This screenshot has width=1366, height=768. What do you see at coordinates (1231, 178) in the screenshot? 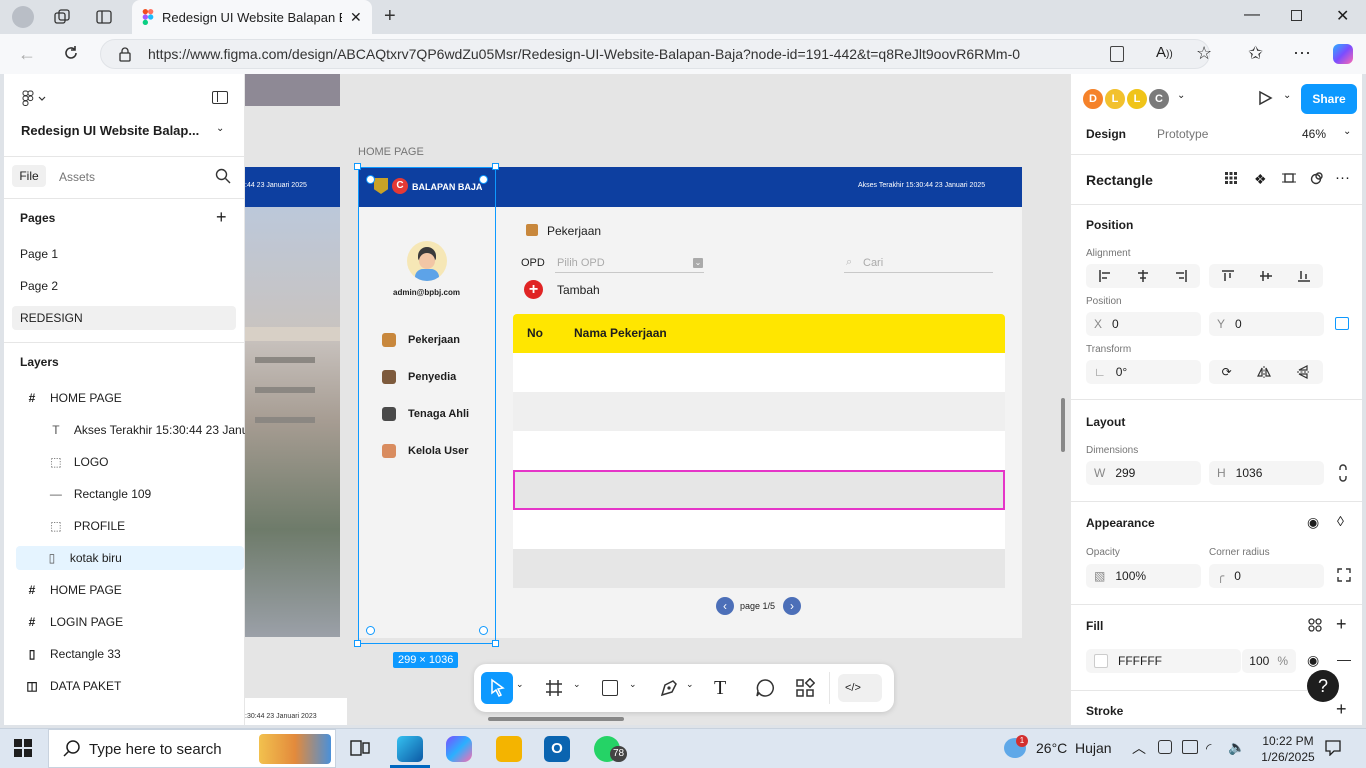
I see `component-grid-icon` at bounding box center [1231, 178].